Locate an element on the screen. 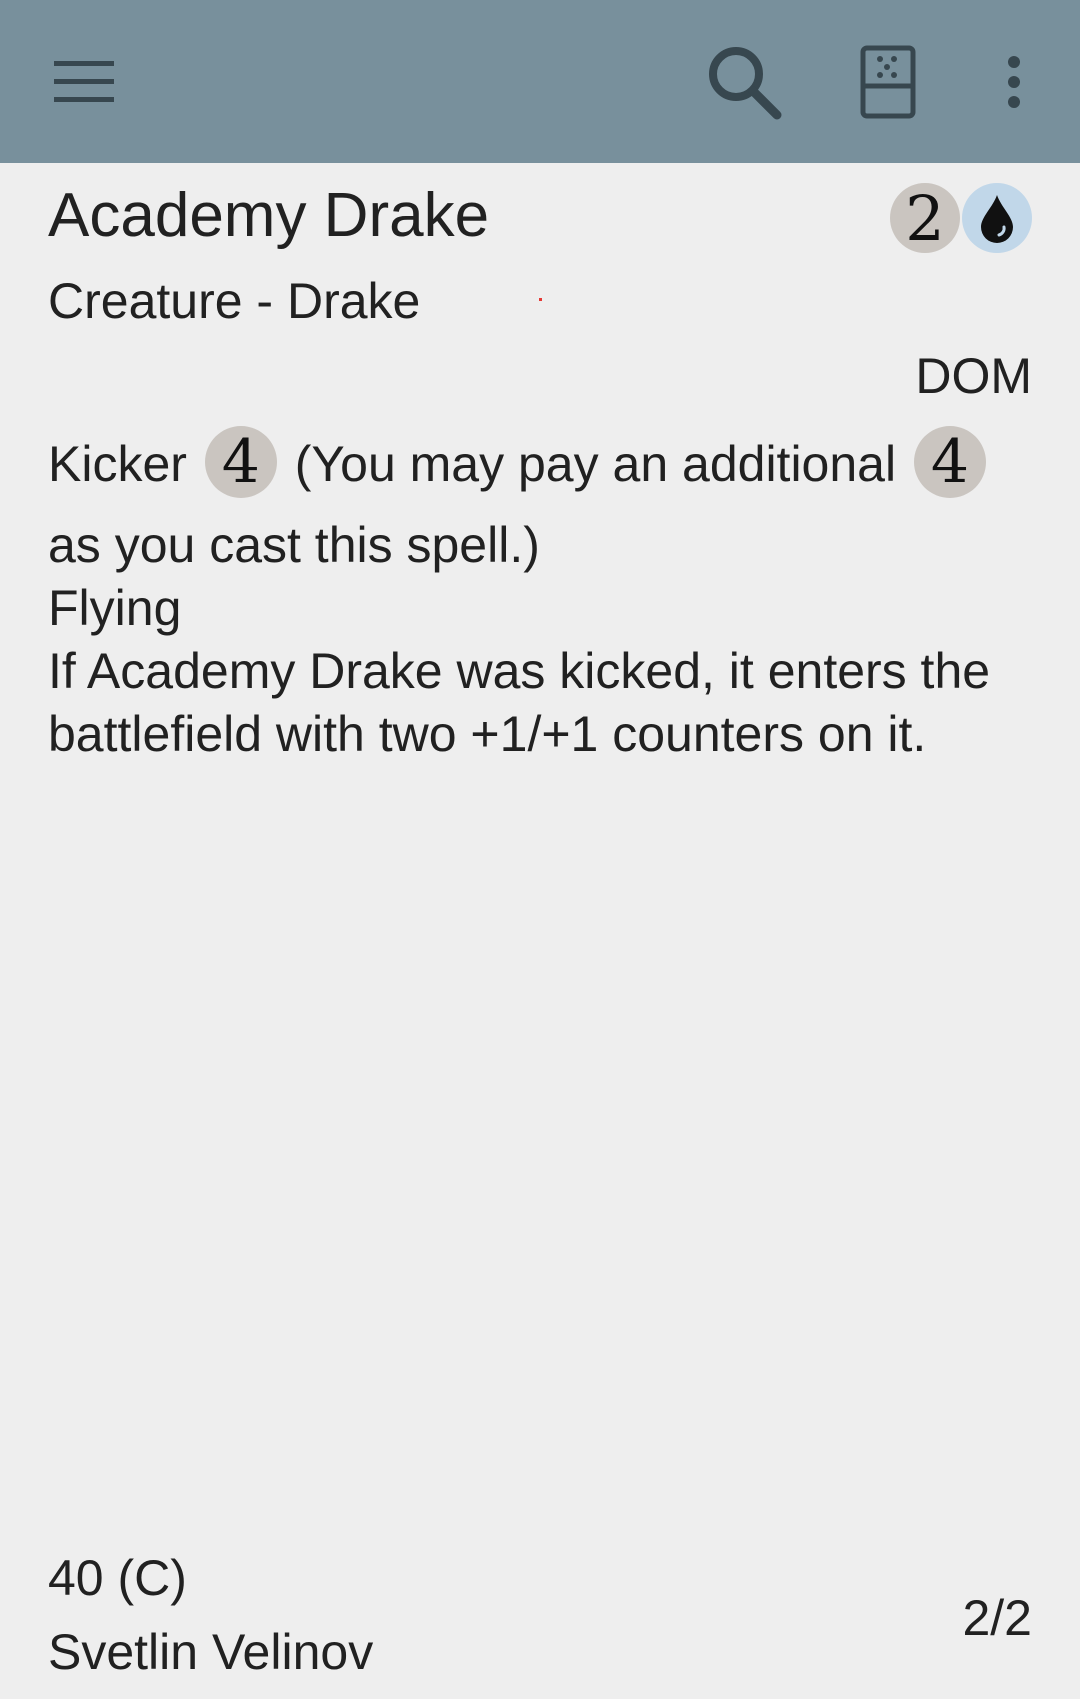 This screenshot has height=1699, width=1080. hamburger-menu-icon is located at coordinates (84, 82).